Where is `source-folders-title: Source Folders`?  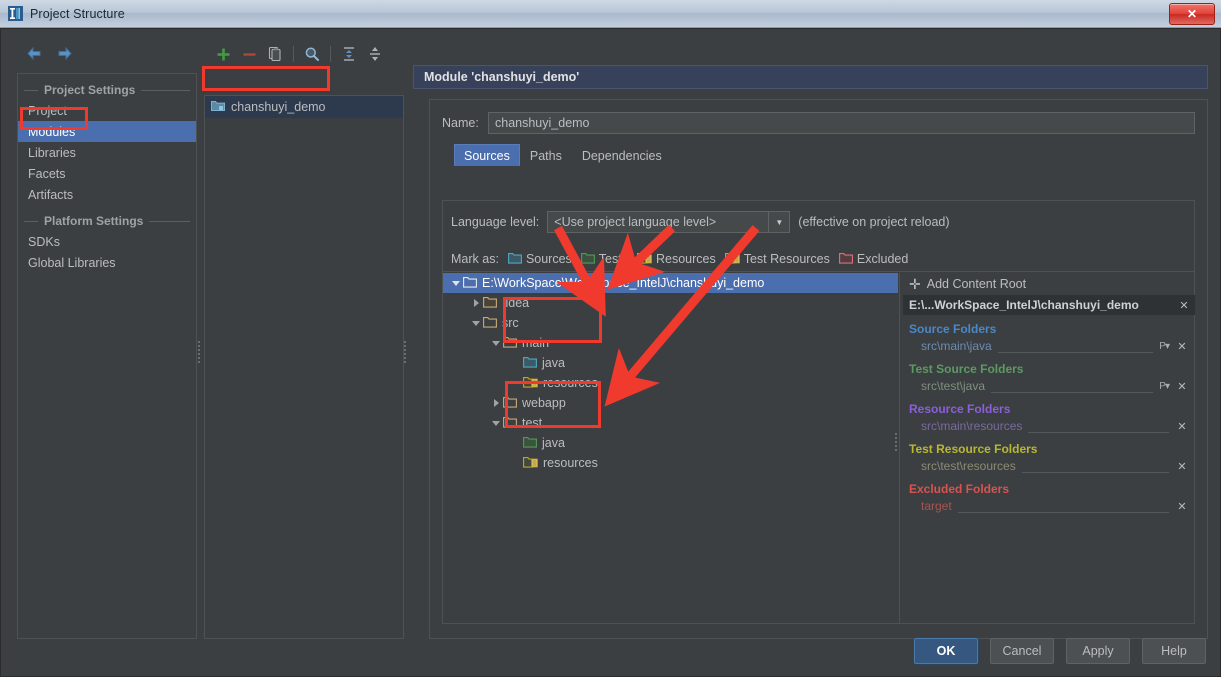 source-folders-title: Source Folders is located at coordinates (953, 329).